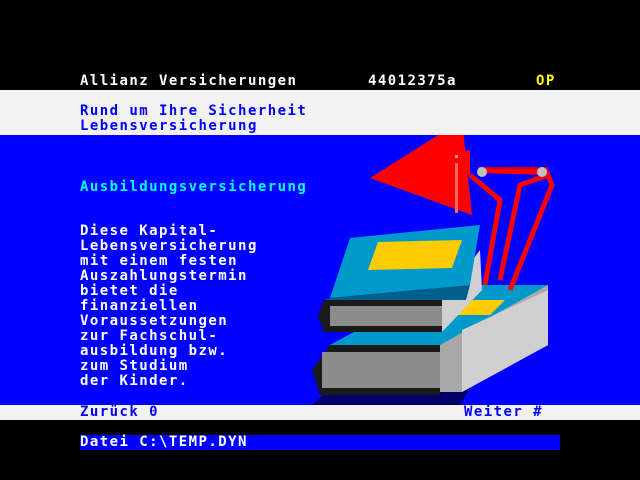 The width and height of the screenshot is (640, 480). I want to click on next-link: Weiter #, so click(503, 412).